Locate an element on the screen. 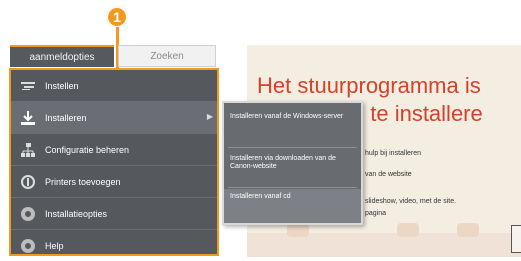 This screenshot has height=261, width=521. background-title-line1: Het stuurprogramma is is located at coordinates (369, 85).